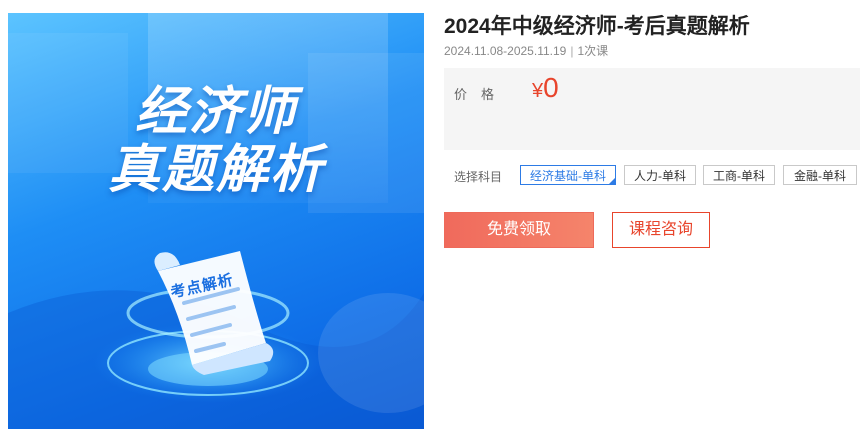 The image size is (860, 432). What do you see at coordinates (481, 94) in the screenshot?
I see `price-label: 价格` at bounding box center [481, 94].